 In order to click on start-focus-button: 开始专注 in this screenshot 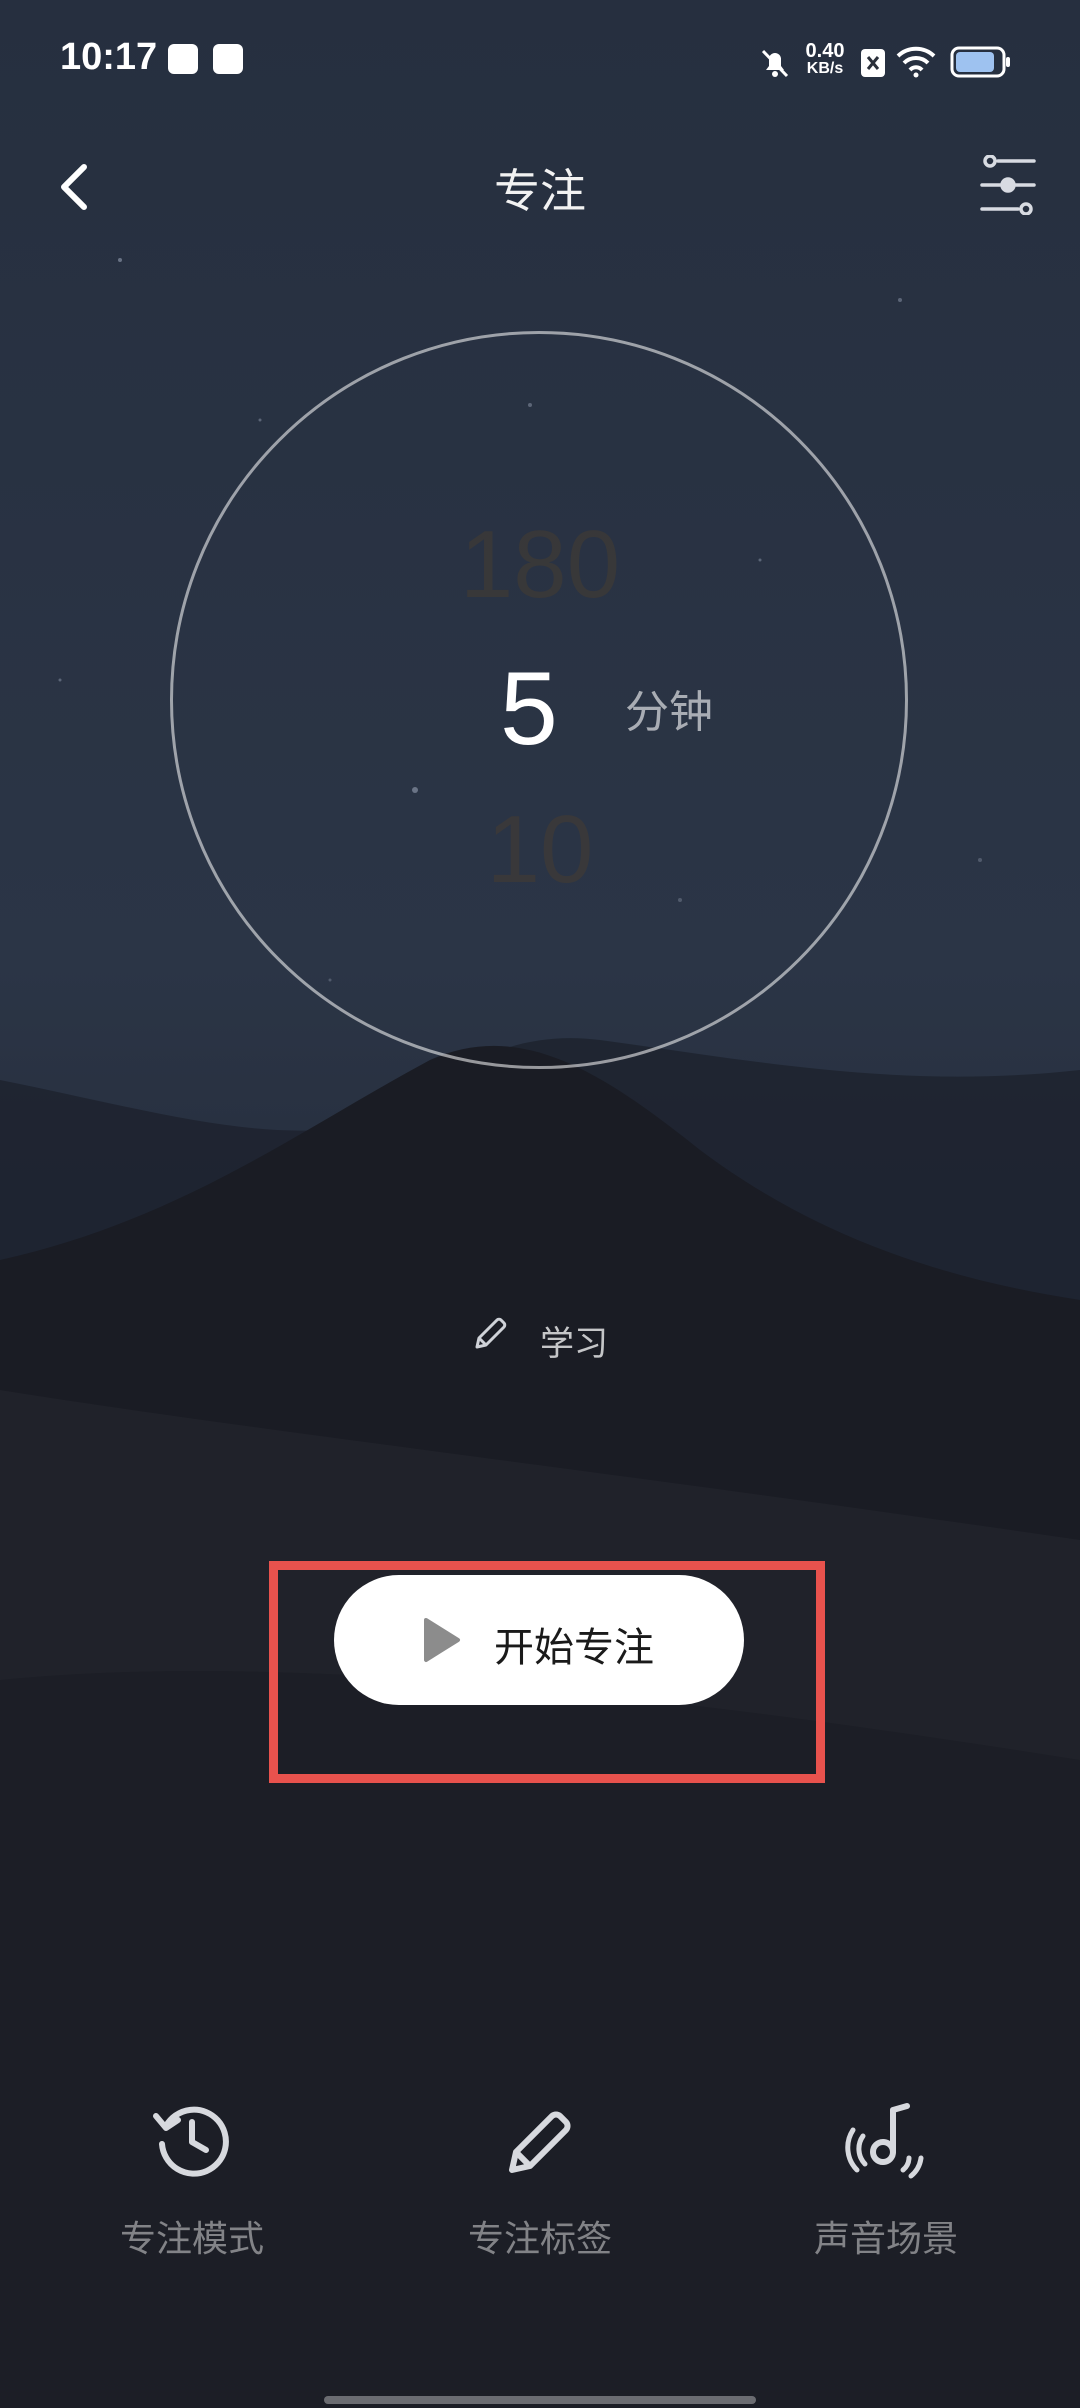, I will do `click(539, 1640)`.